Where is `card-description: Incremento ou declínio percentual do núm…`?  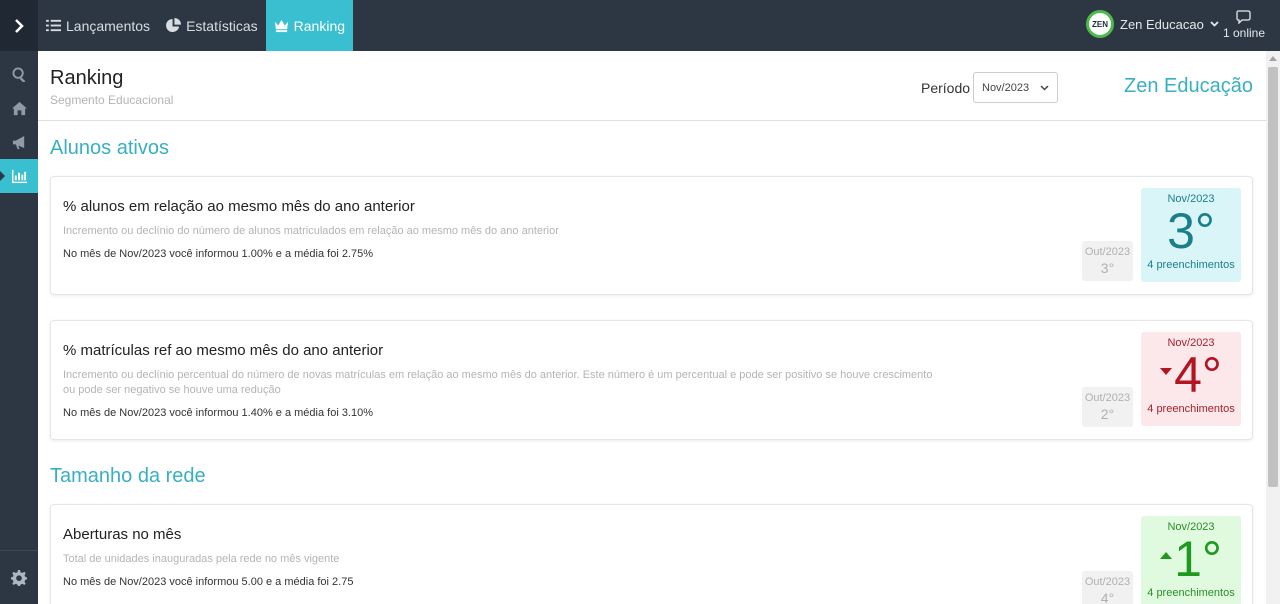 card-description: Incremento ou declínio percentual do núm… is located at coordinates (498, 382).